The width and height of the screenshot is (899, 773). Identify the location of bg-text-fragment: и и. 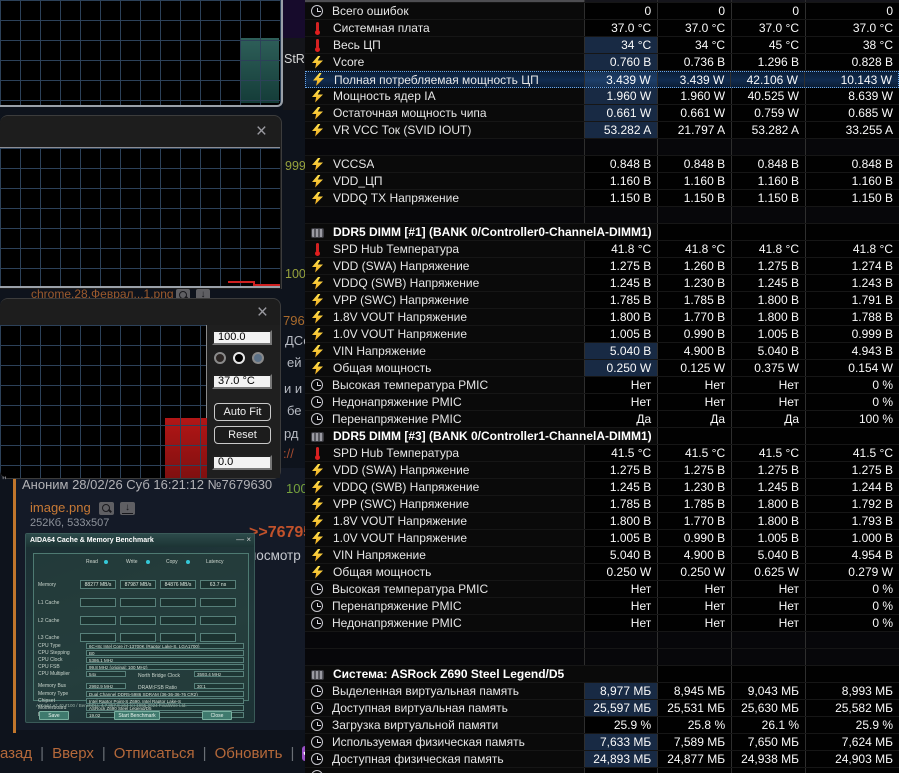
(293, 388).